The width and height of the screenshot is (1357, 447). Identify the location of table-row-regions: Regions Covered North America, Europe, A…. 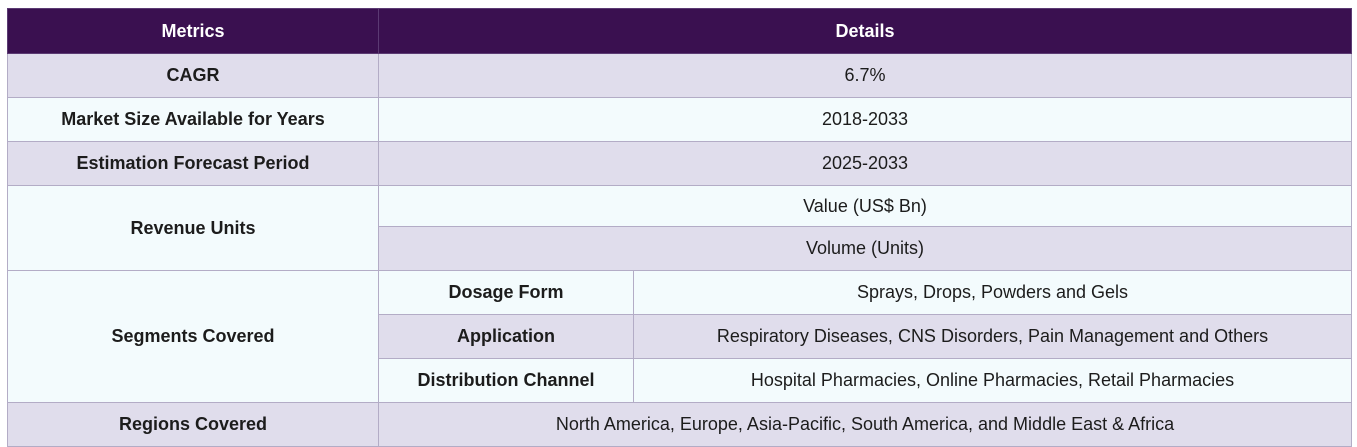
(679, 424).